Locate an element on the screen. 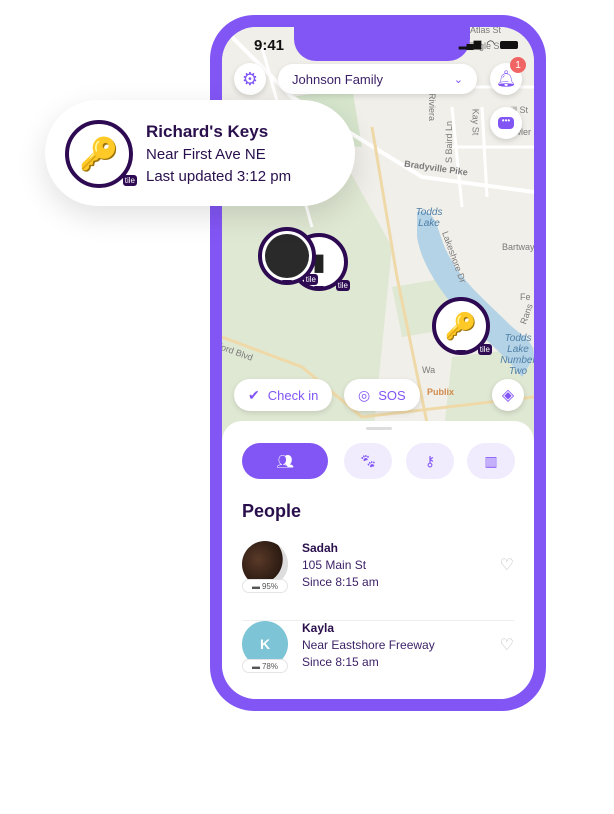  check-in-label: Check in is located at coordinates (293, 395).